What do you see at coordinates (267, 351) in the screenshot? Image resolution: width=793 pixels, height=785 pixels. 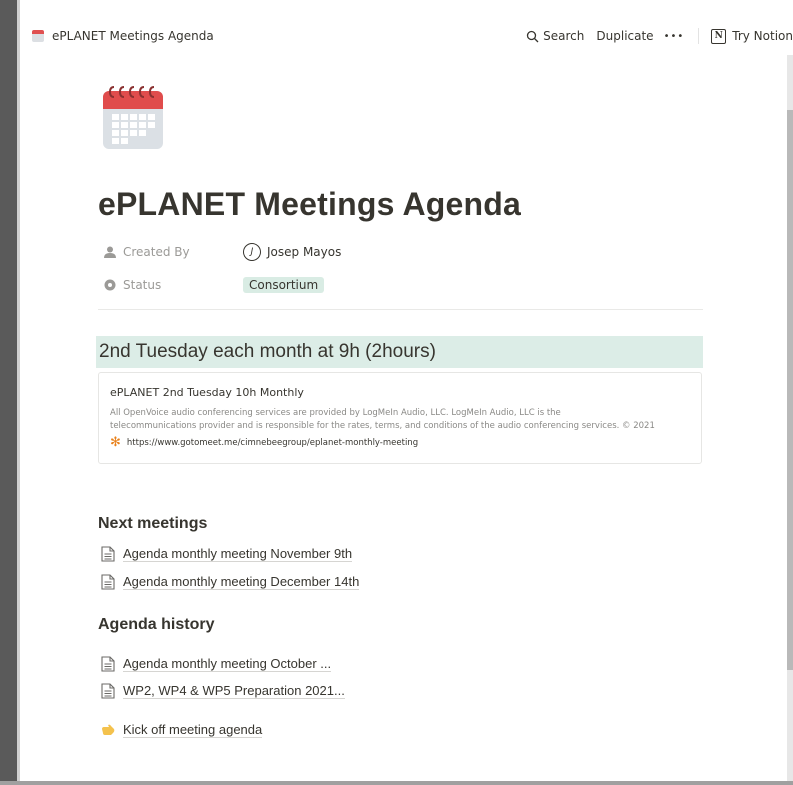 I see `schedule-heading-text: 2nd Tuesday each month at 9h (2hours)` at bounding box center [267, 351].